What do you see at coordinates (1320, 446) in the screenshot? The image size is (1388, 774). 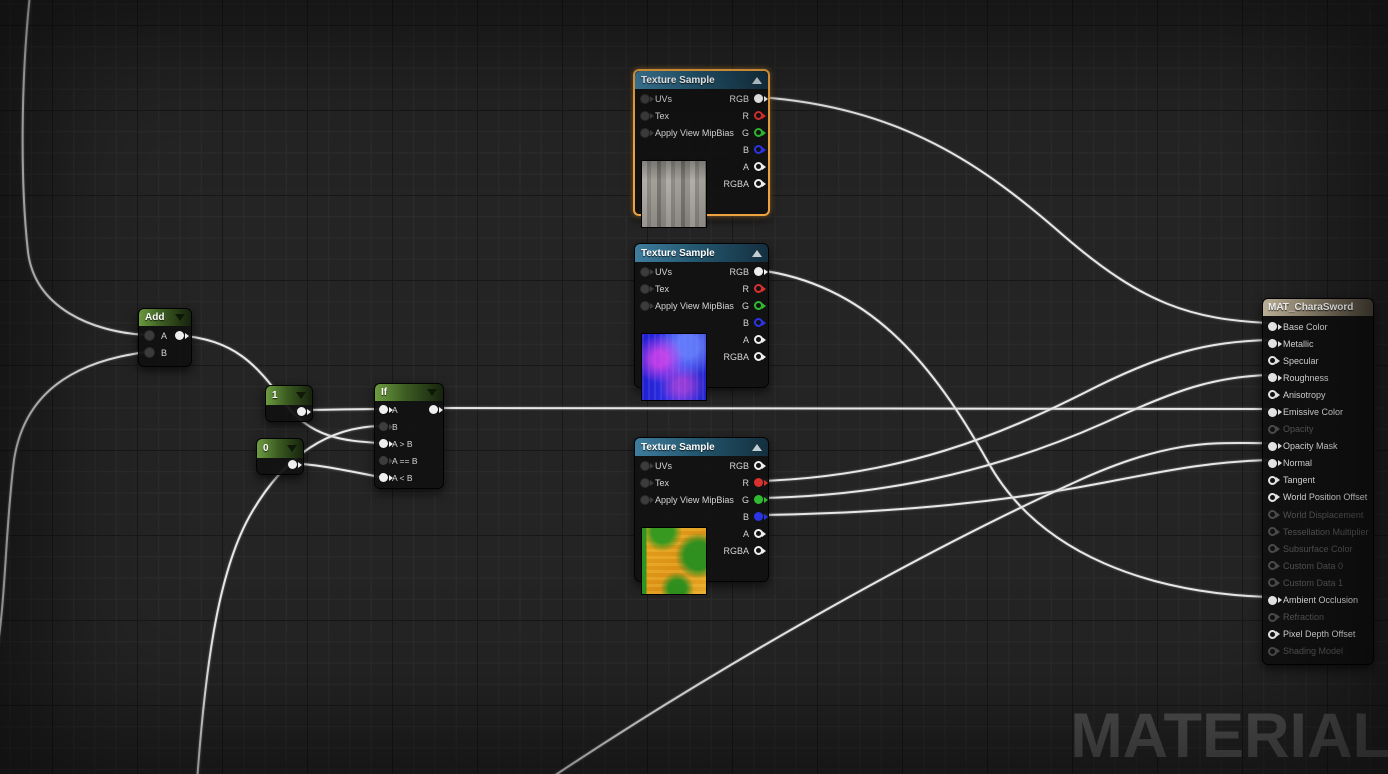 I see `material-pin-row: Opacity Mask` at bounding box center [1320, 446].